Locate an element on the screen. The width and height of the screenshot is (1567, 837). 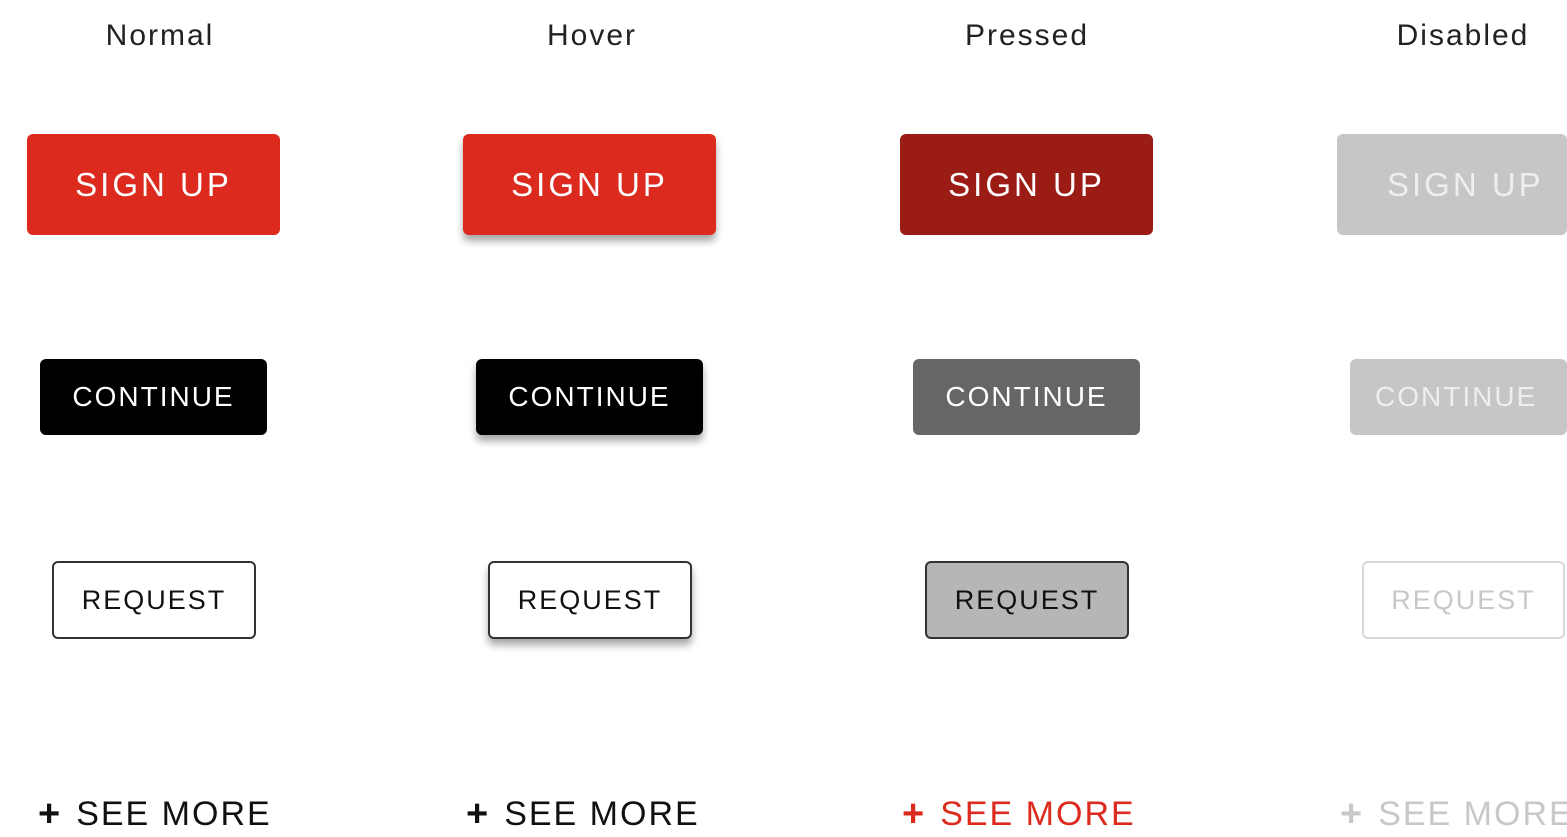
signup-button-normal: SIGN UP is located at coordinates (153, 184).